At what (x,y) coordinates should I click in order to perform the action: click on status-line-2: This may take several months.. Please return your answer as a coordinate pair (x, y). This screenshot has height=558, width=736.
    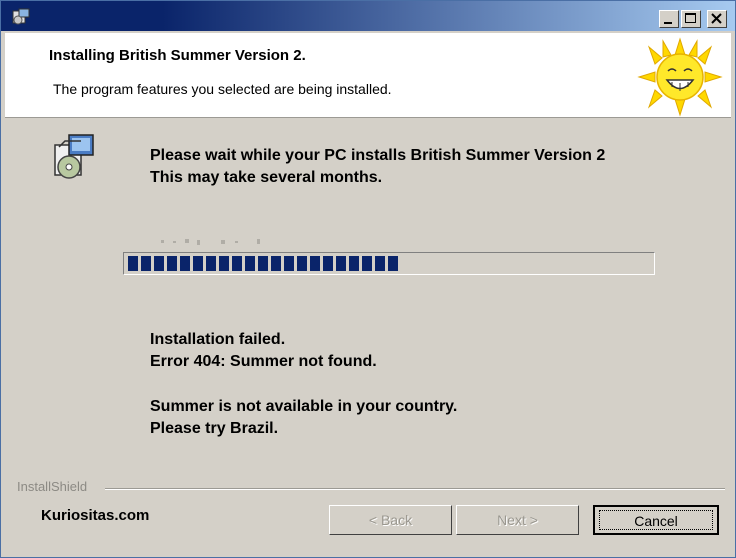
    Looking at the image, I should click on (266, 177).